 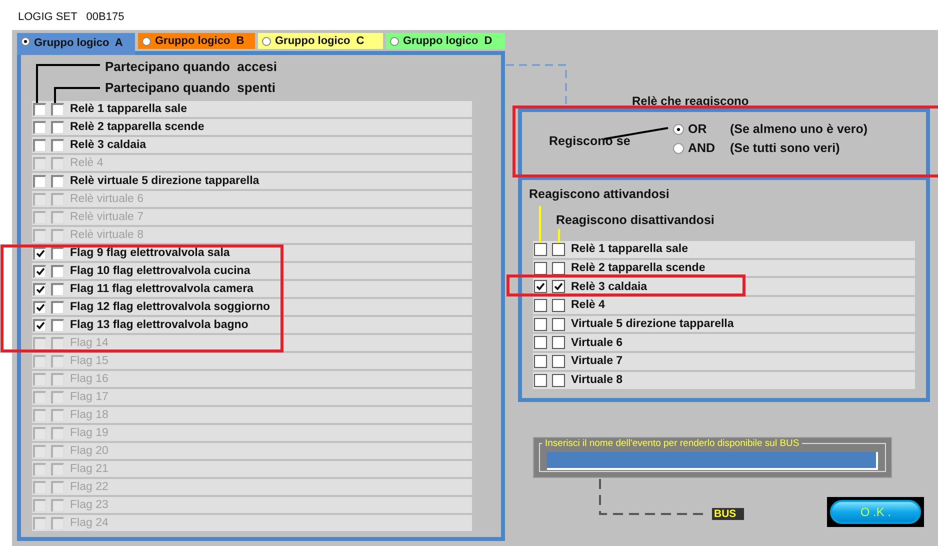 I want to click on column-header: Reagiscono disattivandosi, so click(x=636, y=221).